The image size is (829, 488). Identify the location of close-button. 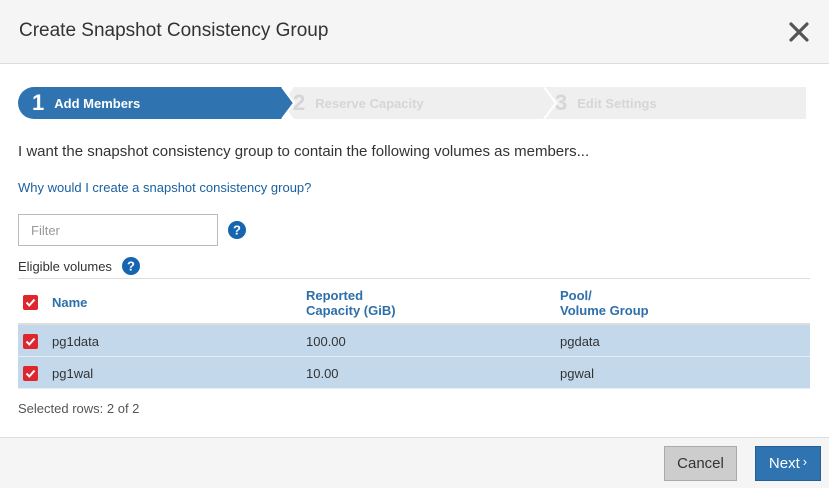
(799, 32).